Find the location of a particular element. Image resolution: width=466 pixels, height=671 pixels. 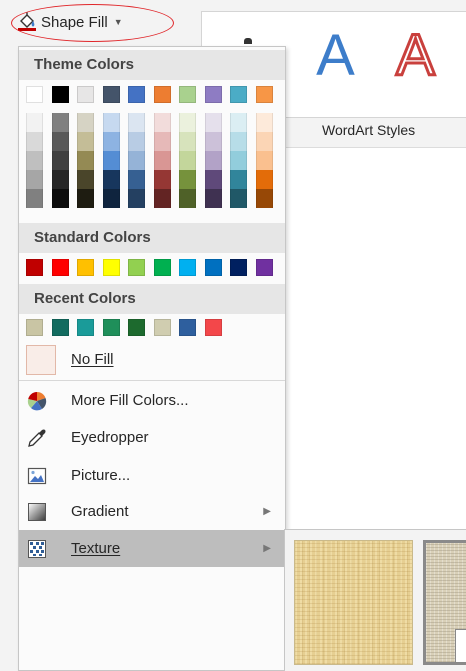

wordart-letter-blue: A is located at coordinates (335, 55).